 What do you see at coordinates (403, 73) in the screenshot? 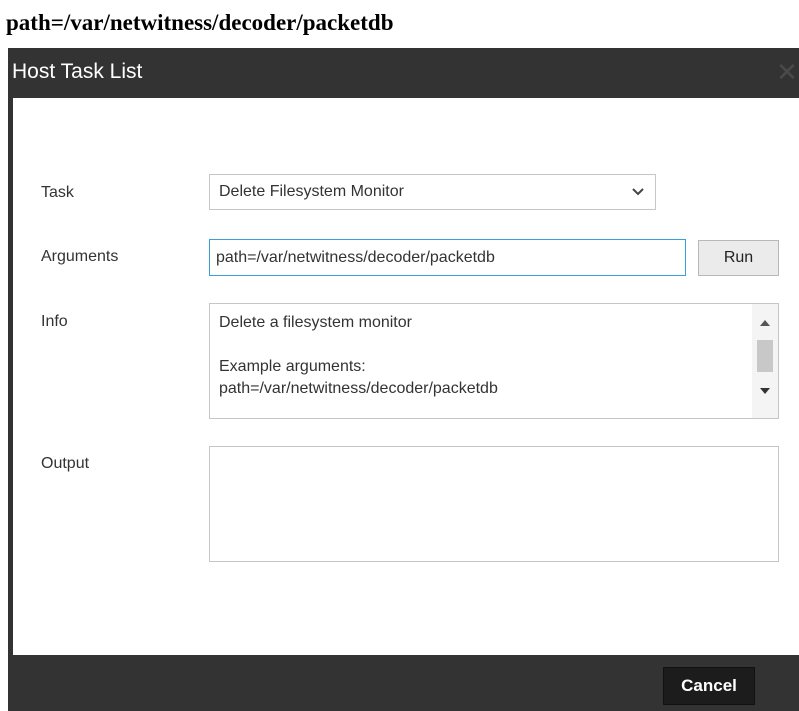
I see `dialog-titlebar: Host Task List ✕` at bounding box center [403, 73].